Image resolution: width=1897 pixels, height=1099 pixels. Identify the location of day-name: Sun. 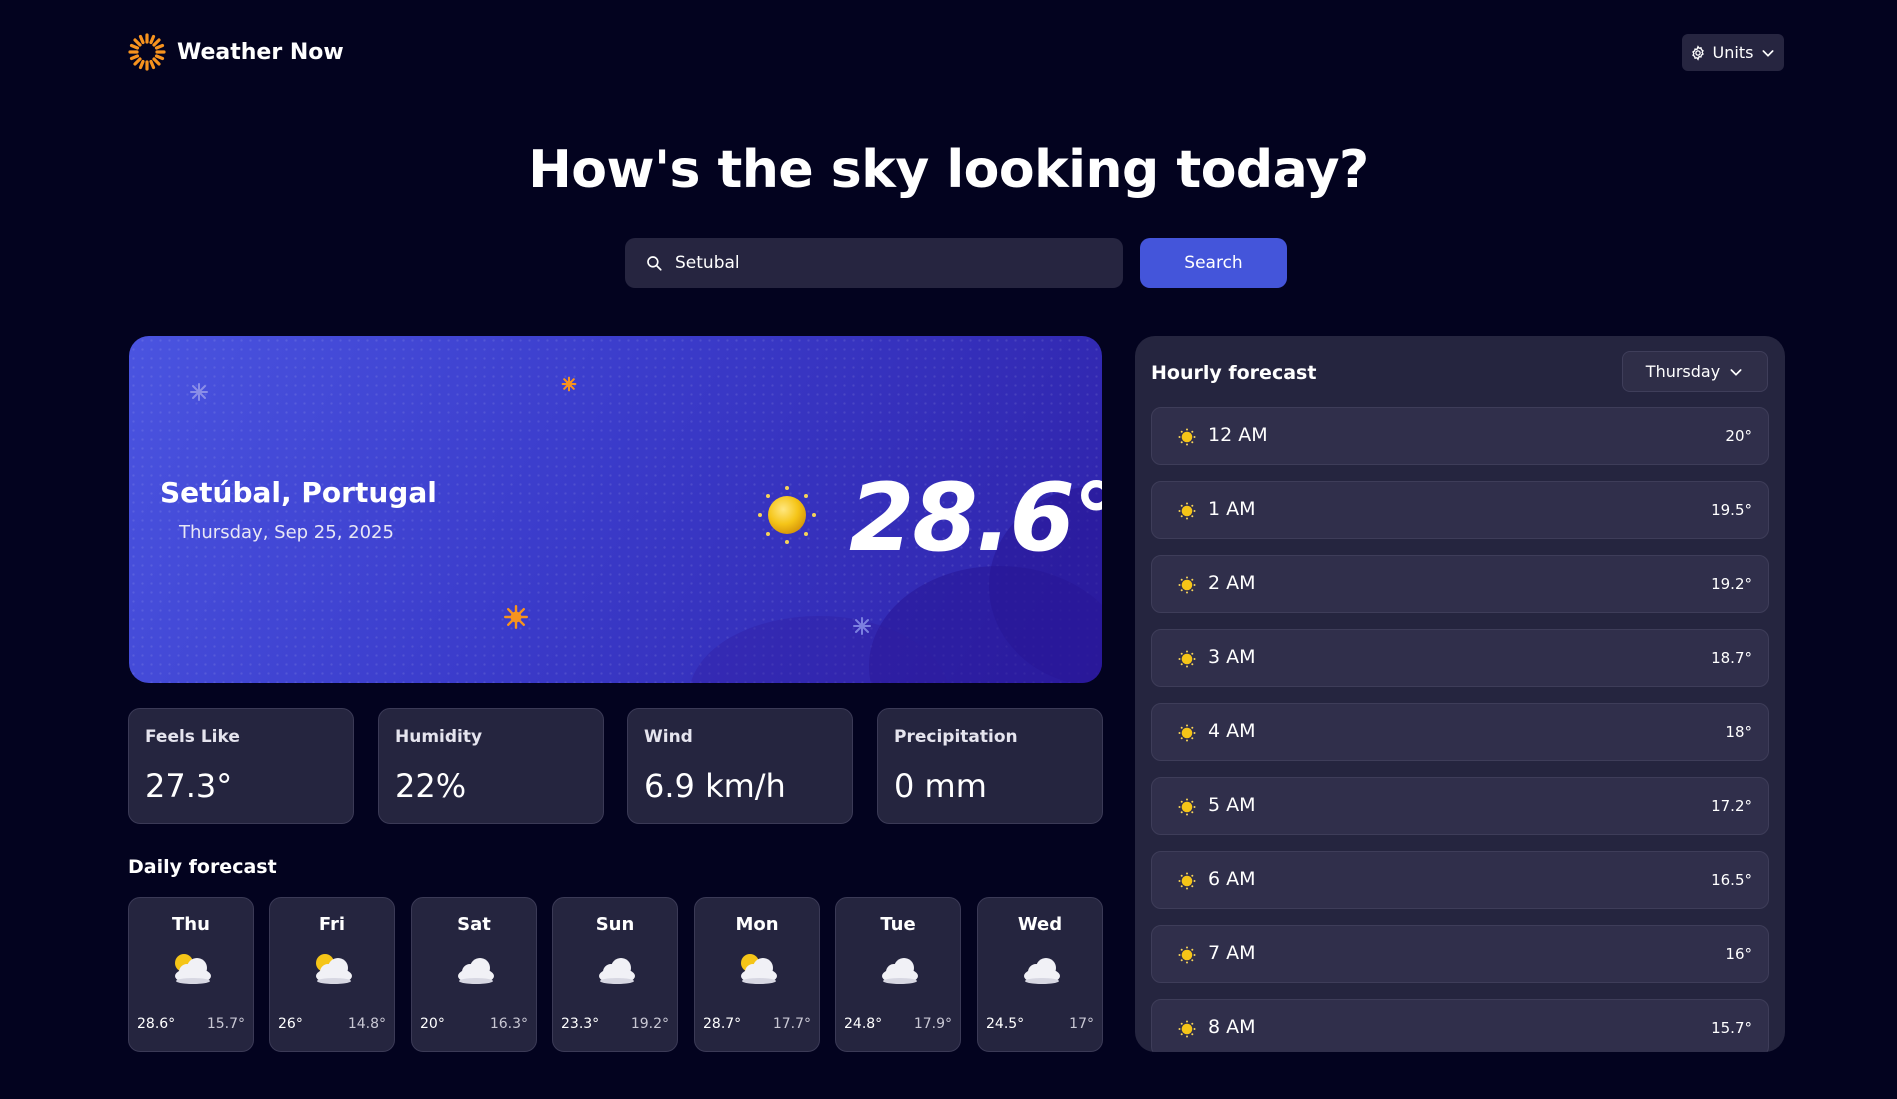
(615, 924).